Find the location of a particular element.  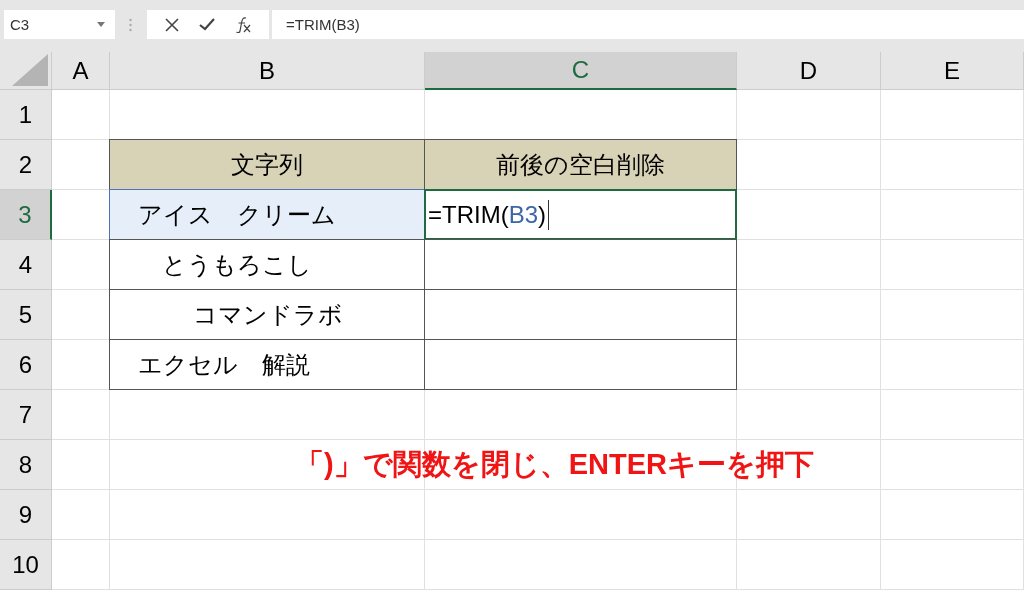

column-header: B is located at coordinates (267, 71).